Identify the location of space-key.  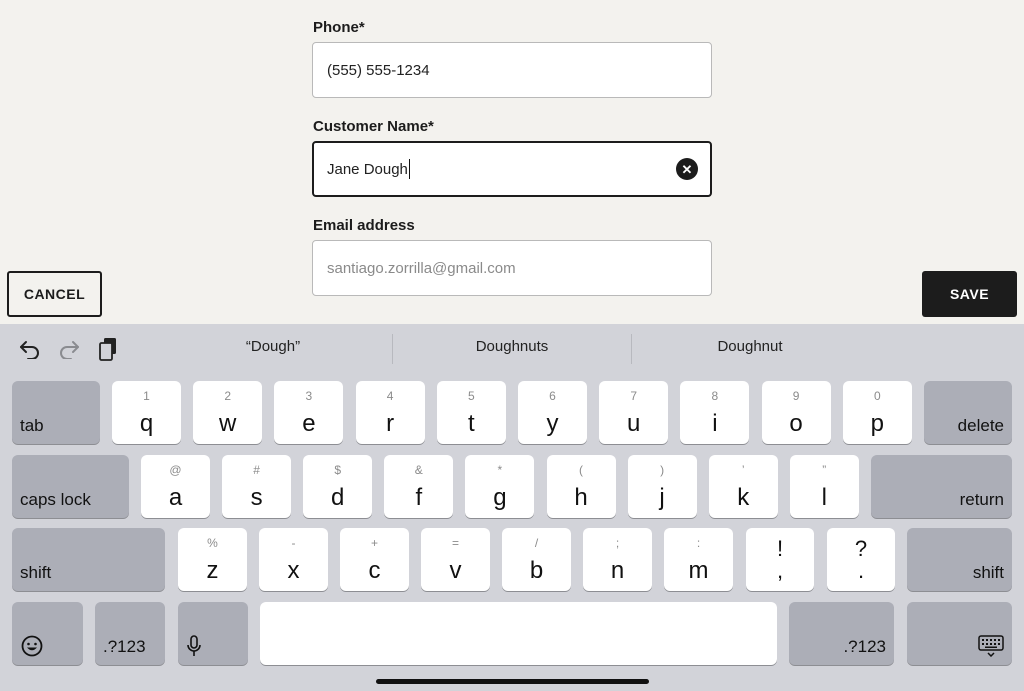
(518, 633).